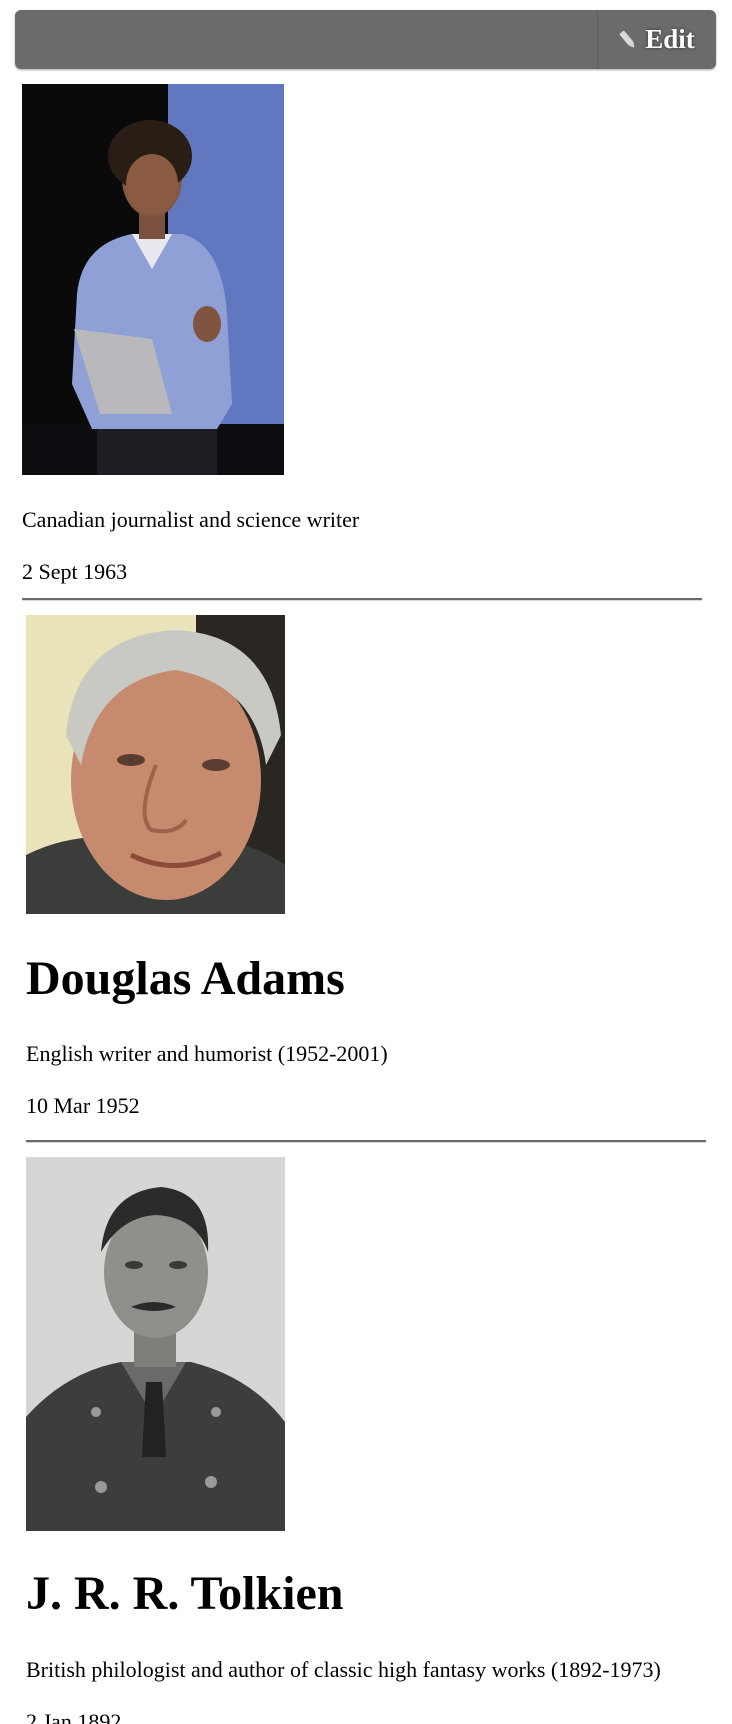  Describe the element at coordinates (75, 571) in the screenshot. I see `person-date: 2 Sept 1963` at that location.